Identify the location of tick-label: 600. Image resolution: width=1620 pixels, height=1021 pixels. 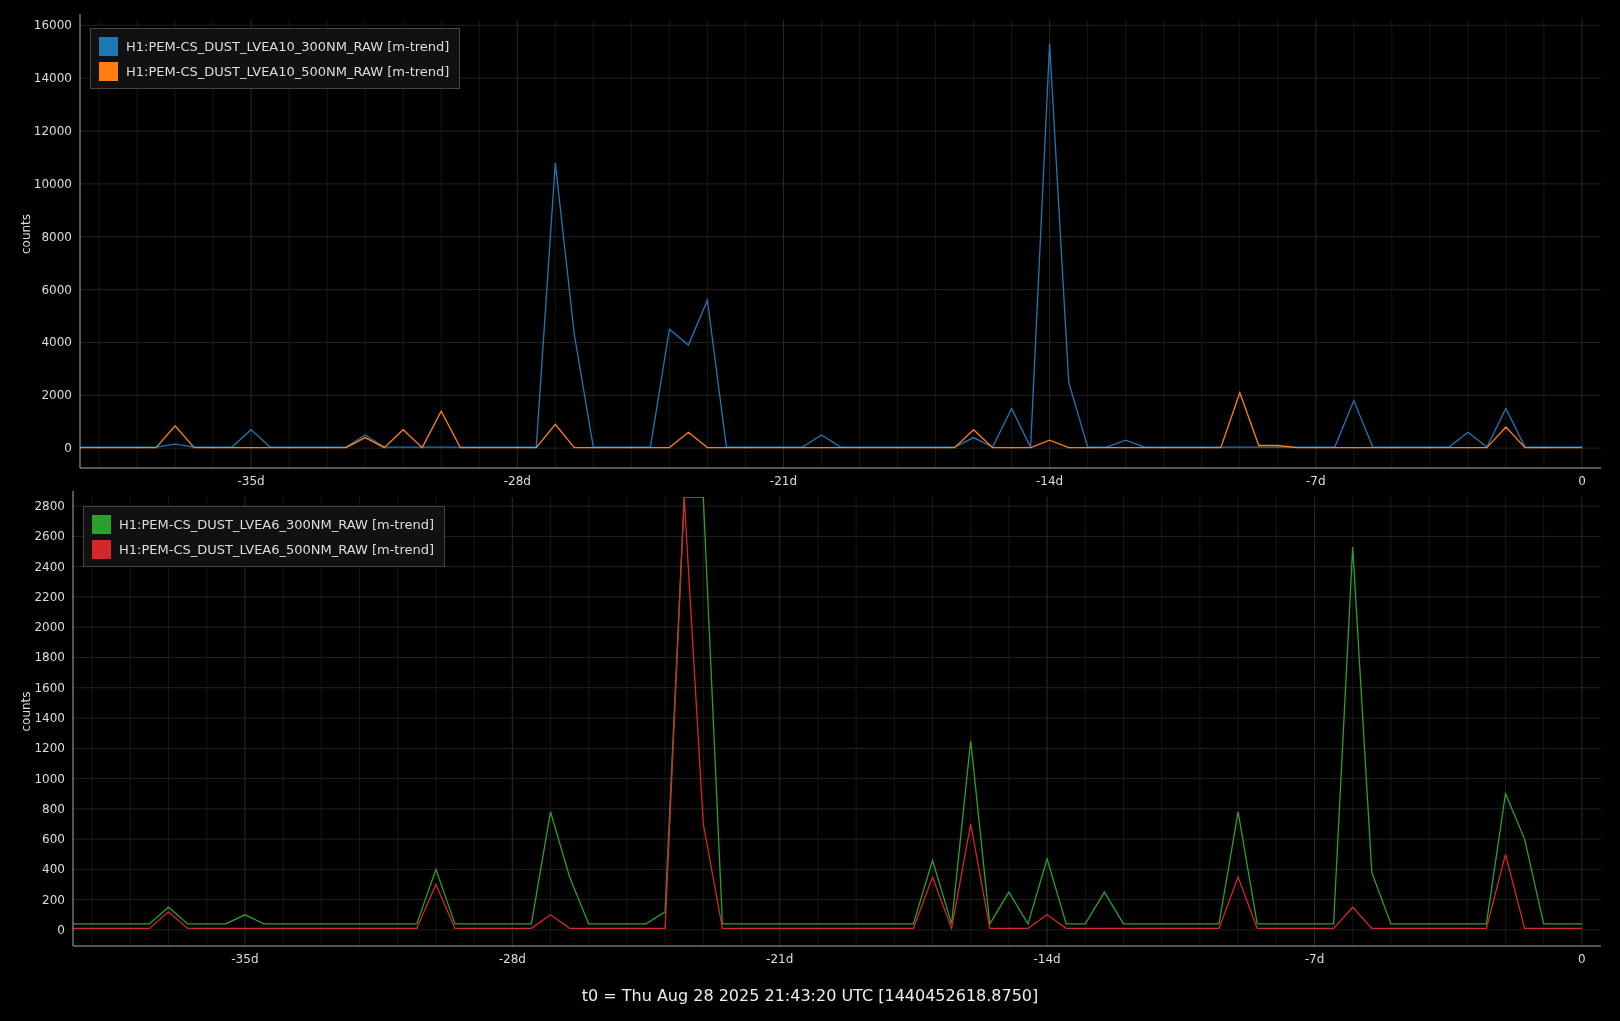
(53, 839).